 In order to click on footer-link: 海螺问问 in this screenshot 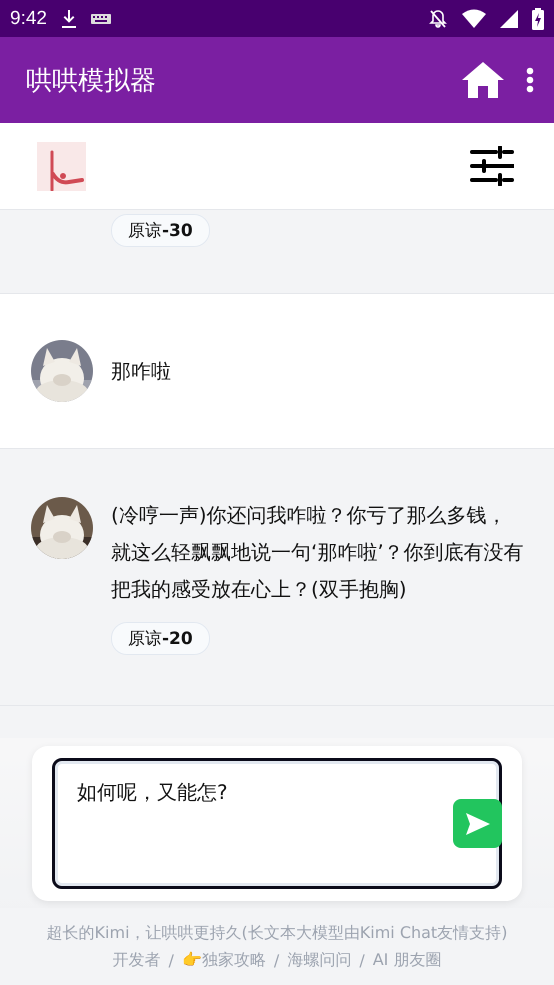, I will do `click(319, 960)`.